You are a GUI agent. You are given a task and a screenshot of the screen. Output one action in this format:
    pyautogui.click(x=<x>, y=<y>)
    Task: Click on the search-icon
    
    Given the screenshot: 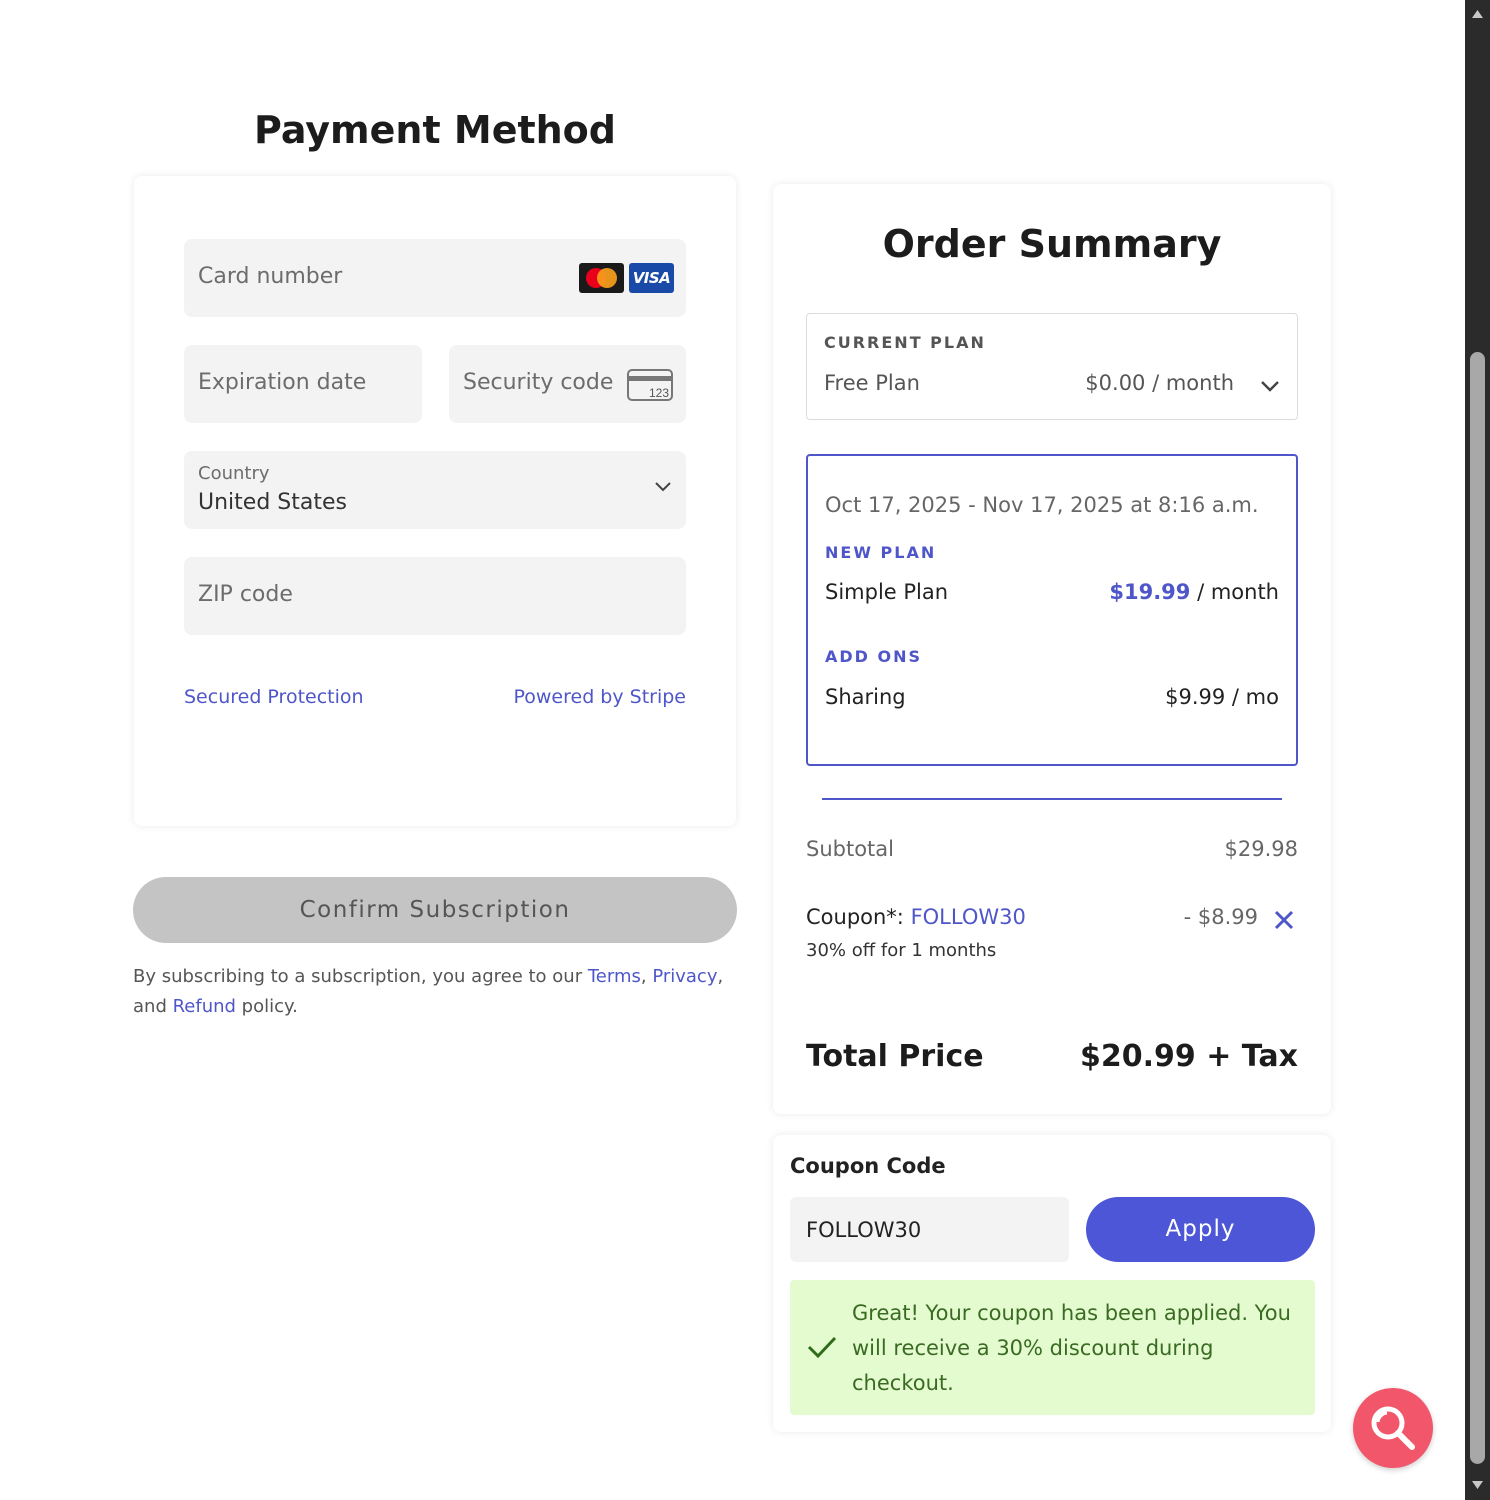 What is the action you would take?
    pyautogui.click(x=1393, y=1428)
    